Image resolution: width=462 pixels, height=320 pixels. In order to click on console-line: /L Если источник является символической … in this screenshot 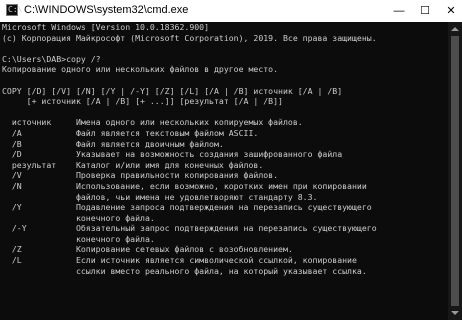, I will do `click(179, 260)`.